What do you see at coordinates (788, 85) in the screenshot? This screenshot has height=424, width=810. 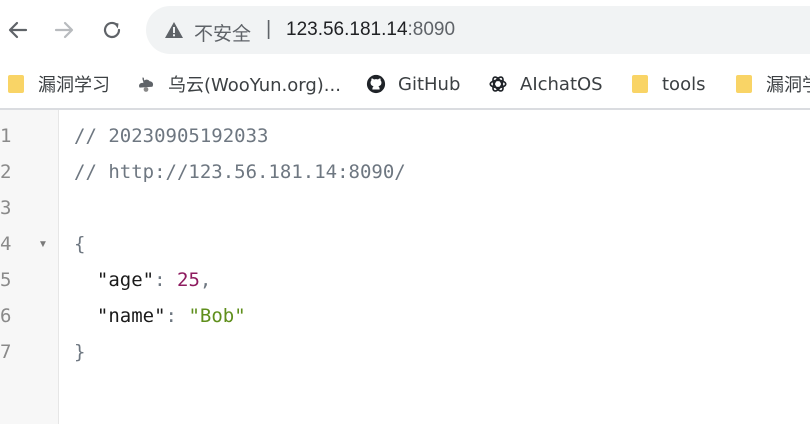 I see `bookmark-label: 漏洞学` at bounding box center [788, 85].